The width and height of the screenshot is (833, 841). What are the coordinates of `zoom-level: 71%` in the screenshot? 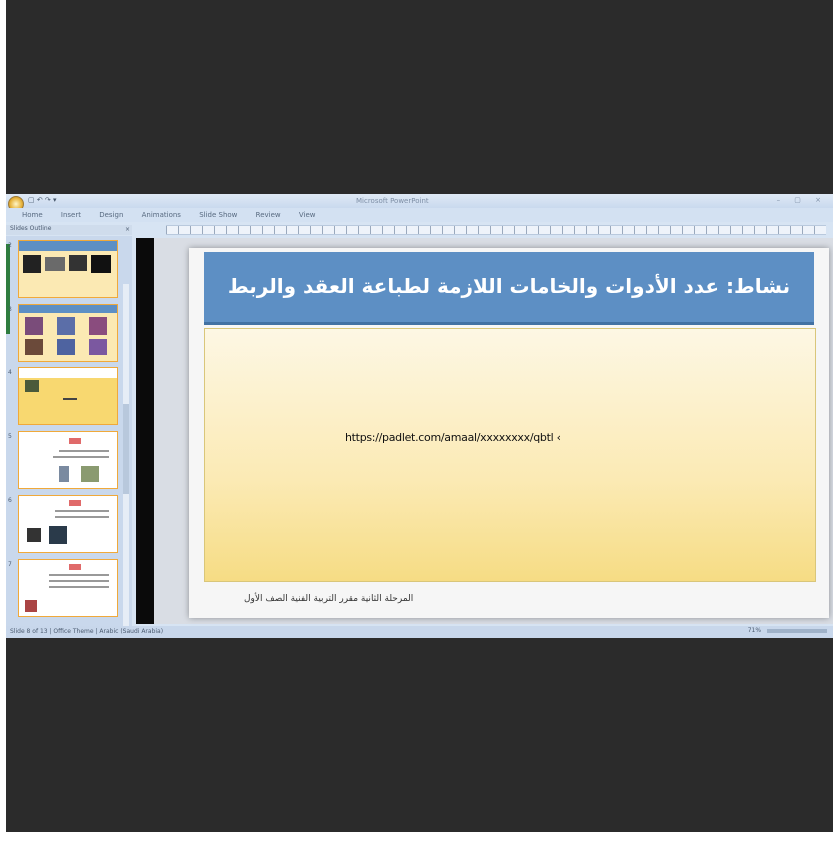 It's located at (754, 630).